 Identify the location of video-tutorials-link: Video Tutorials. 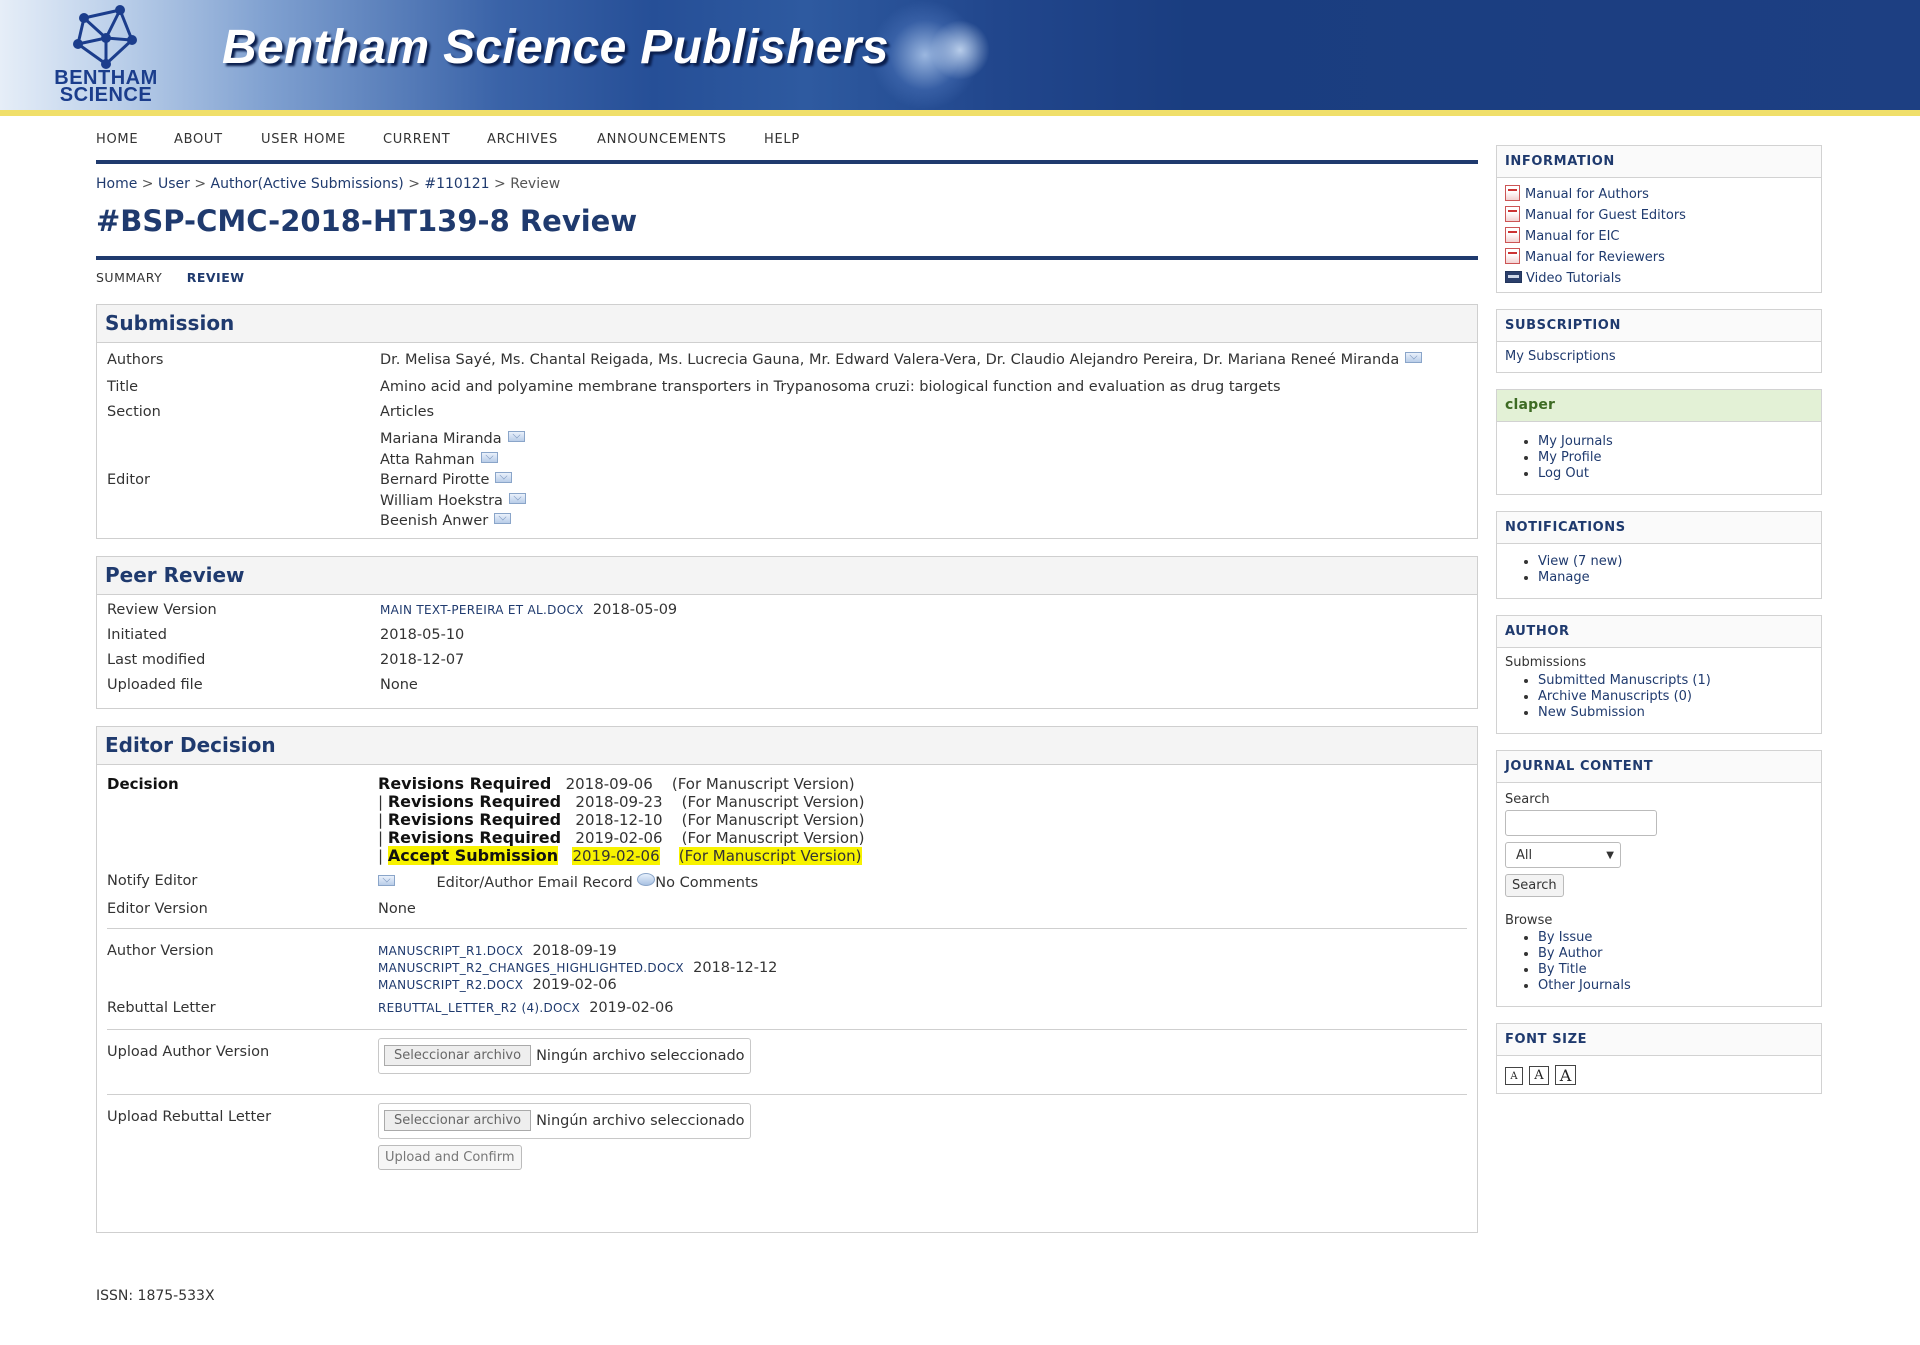
(1573, 278).